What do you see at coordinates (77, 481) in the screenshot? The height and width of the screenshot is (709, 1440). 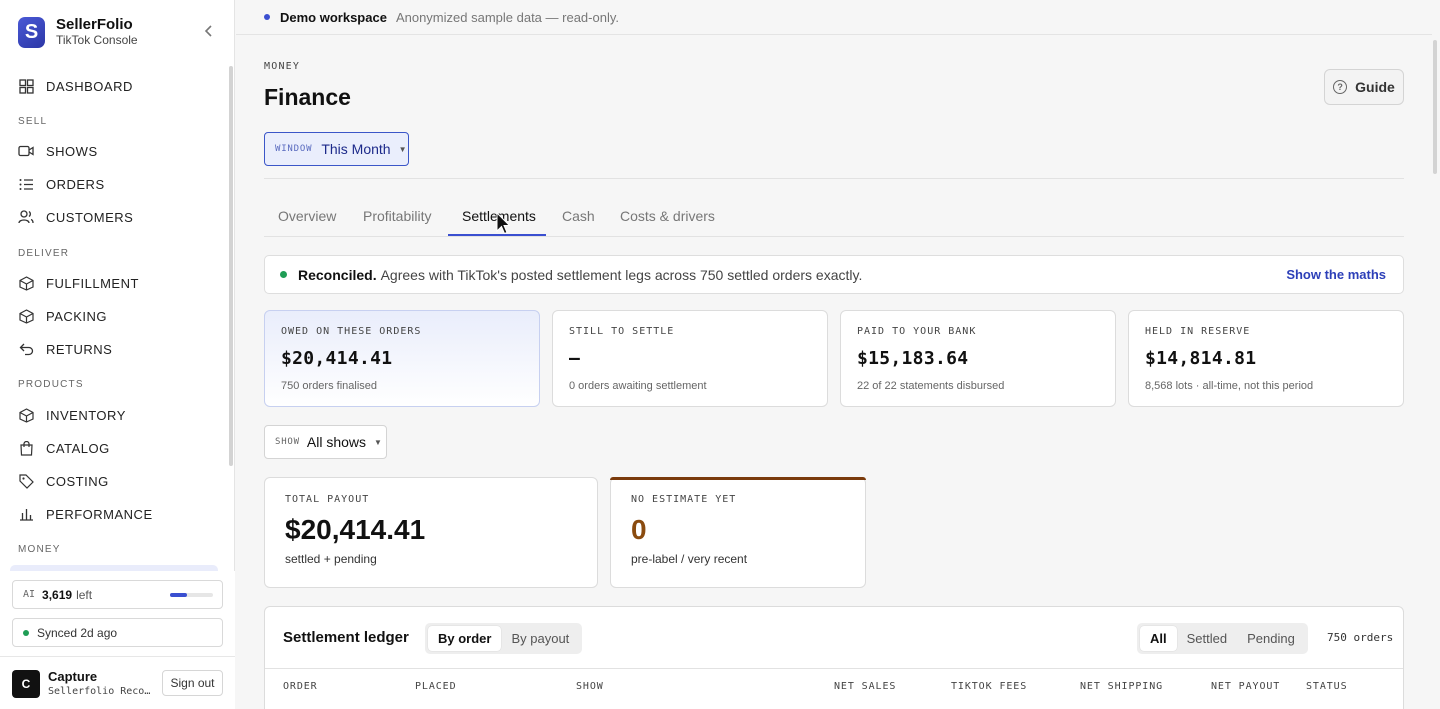 I see `sidebar-item-label: COSTING` at bounding box center [77, 481].